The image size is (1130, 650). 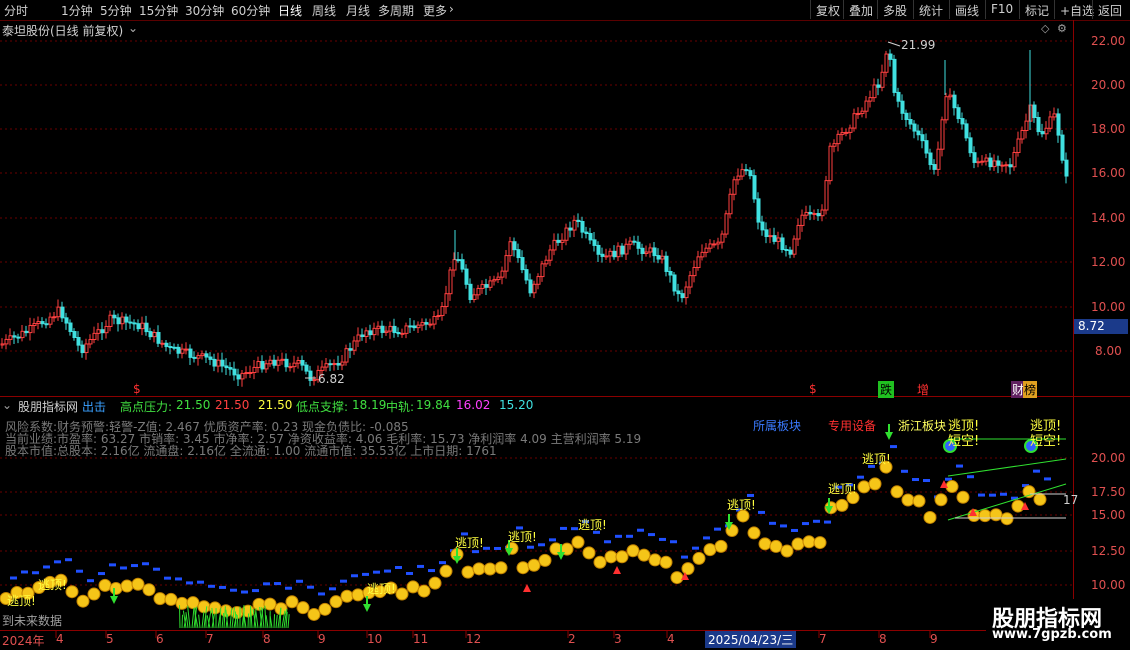 What do you see at coordinates (1062, 28) in the screenshot?
I see `gear-icon: ⚙` at bounding box center [1062, 28].